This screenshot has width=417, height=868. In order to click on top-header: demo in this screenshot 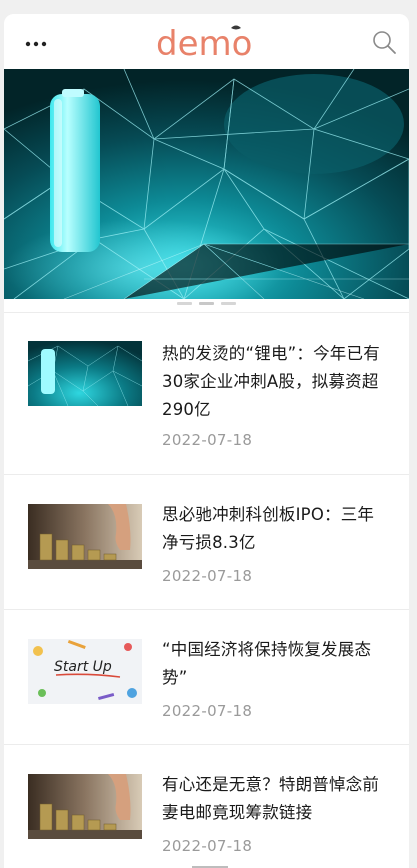, I will do `click(206, 41)`.